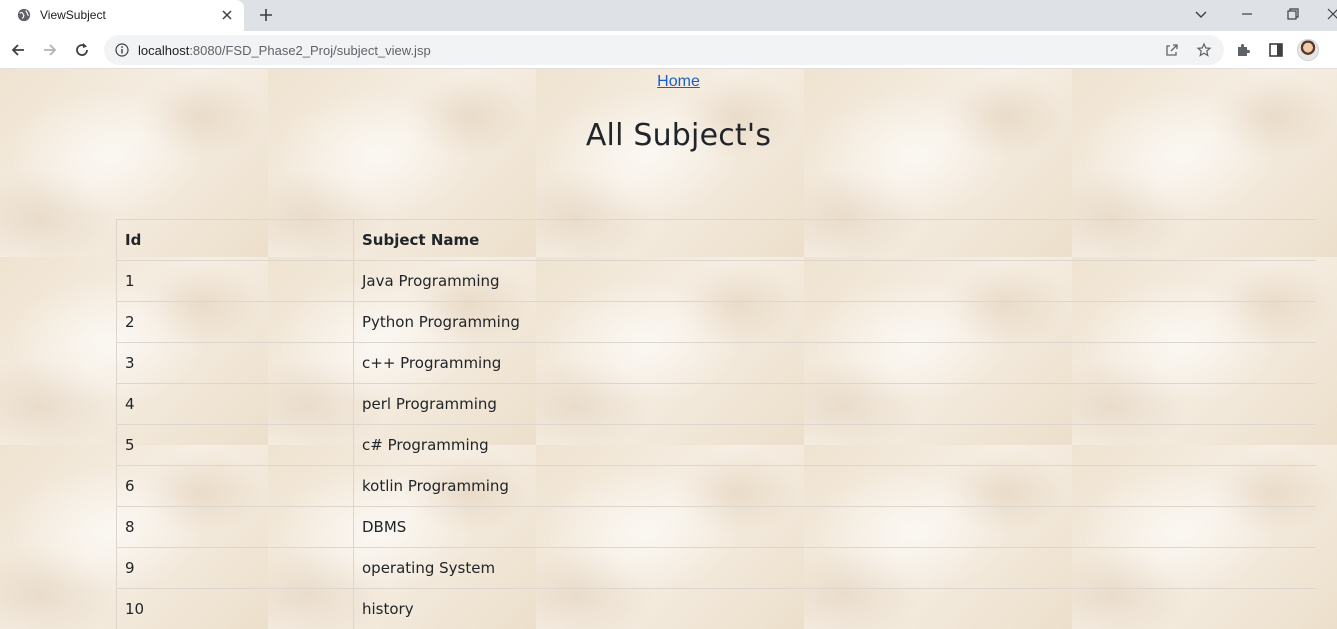 The height and width of the screenshot is (629, 1337). Describe the element at coordinates (1293, 14) in the screenshot. I see `restore-icon` at that location.